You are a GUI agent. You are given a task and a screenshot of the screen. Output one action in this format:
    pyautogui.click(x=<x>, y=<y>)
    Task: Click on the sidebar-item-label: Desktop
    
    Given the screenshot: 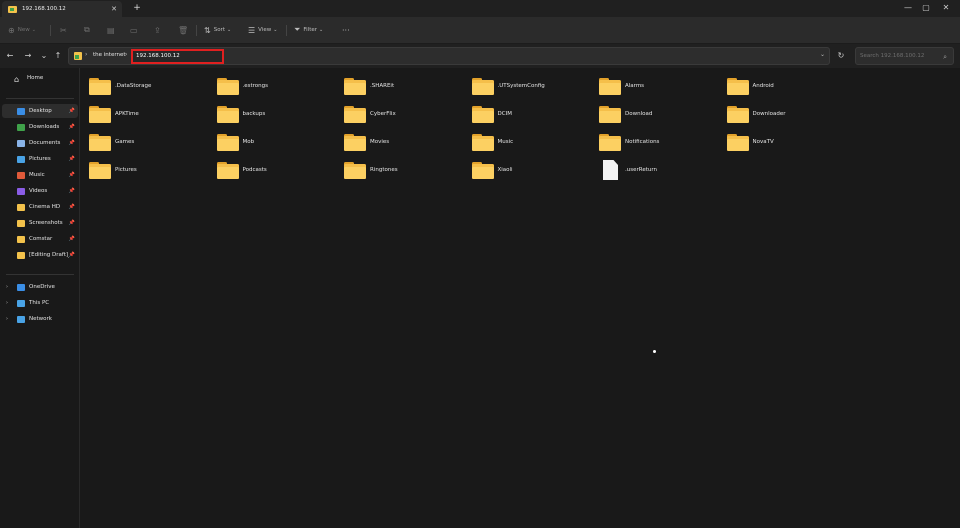 What is the action you would take?
    pyautogui.click(x=40, y=111)
    